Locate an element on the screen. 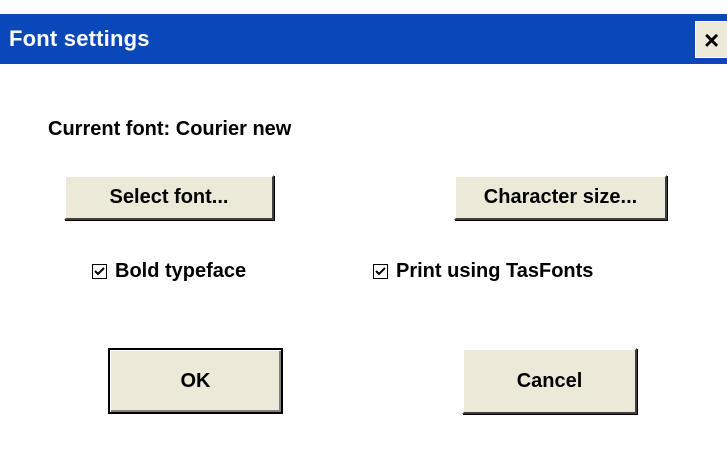  bold-typeface-checkbox: Bold typeface is located at coordinates (169, 271).